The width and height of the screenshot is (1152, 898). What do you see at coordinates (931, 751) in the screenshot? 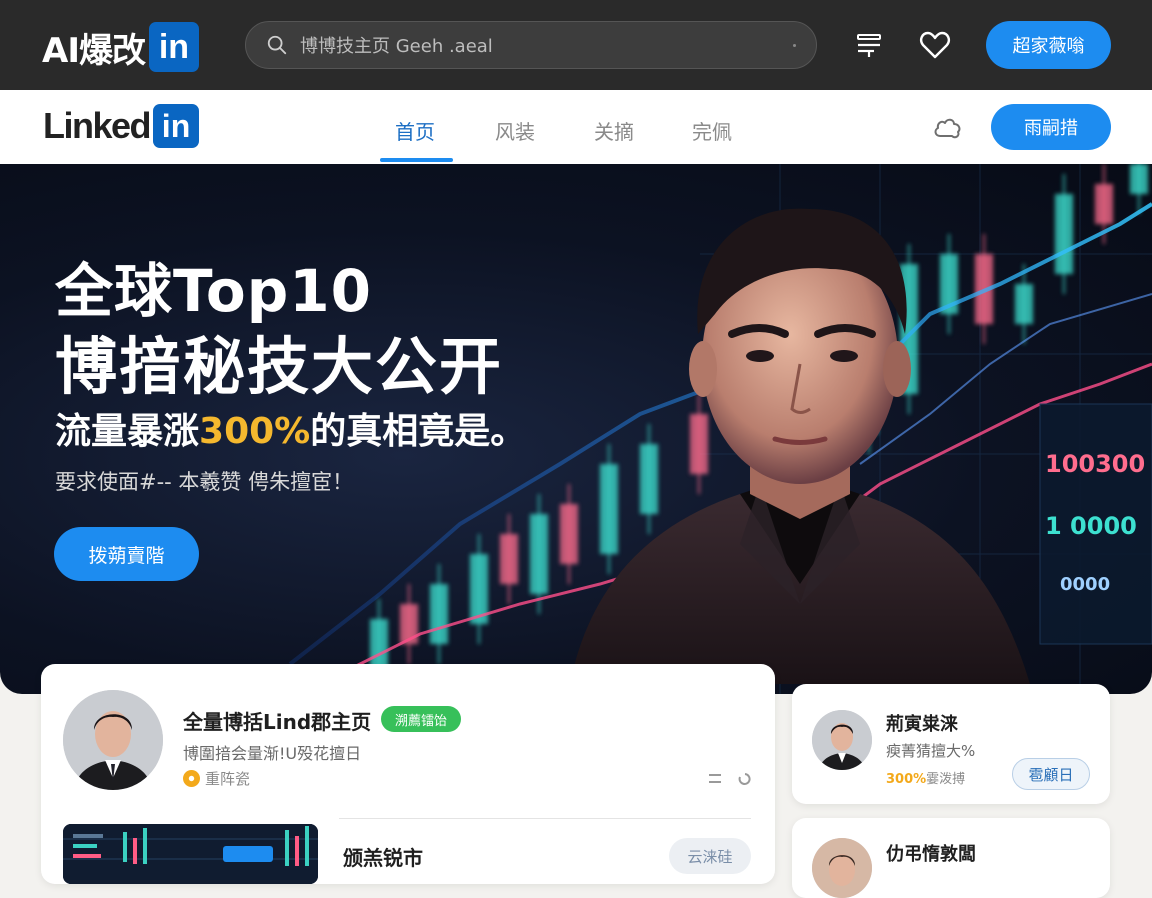
I see `side-description-1: 瘐菁猜擅大%` at bounding box center [931, 751].